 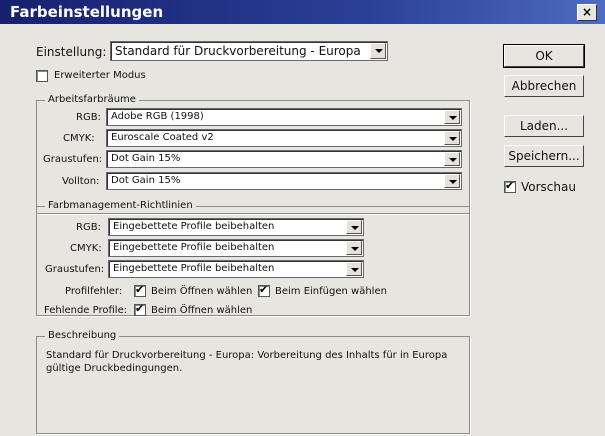 I want to click on cmyk-value: Euroscale Coated v2, so click(x=162, y=137).